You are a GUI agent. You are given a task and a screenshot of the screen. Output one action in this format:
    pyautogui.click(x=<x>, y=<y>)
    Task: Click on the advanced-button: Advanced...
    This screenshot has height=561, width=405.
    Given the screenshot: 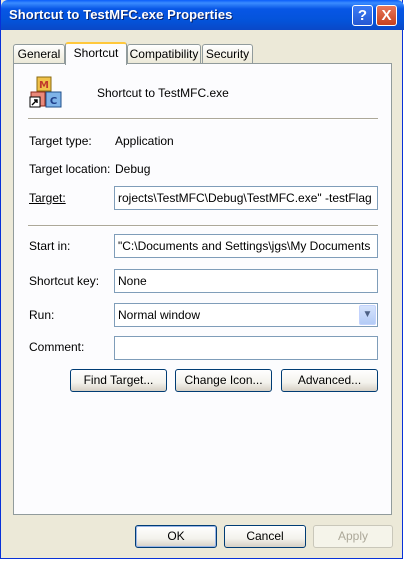 What is the action you would take?
    pyautogui.click(x=329, y=380)
    